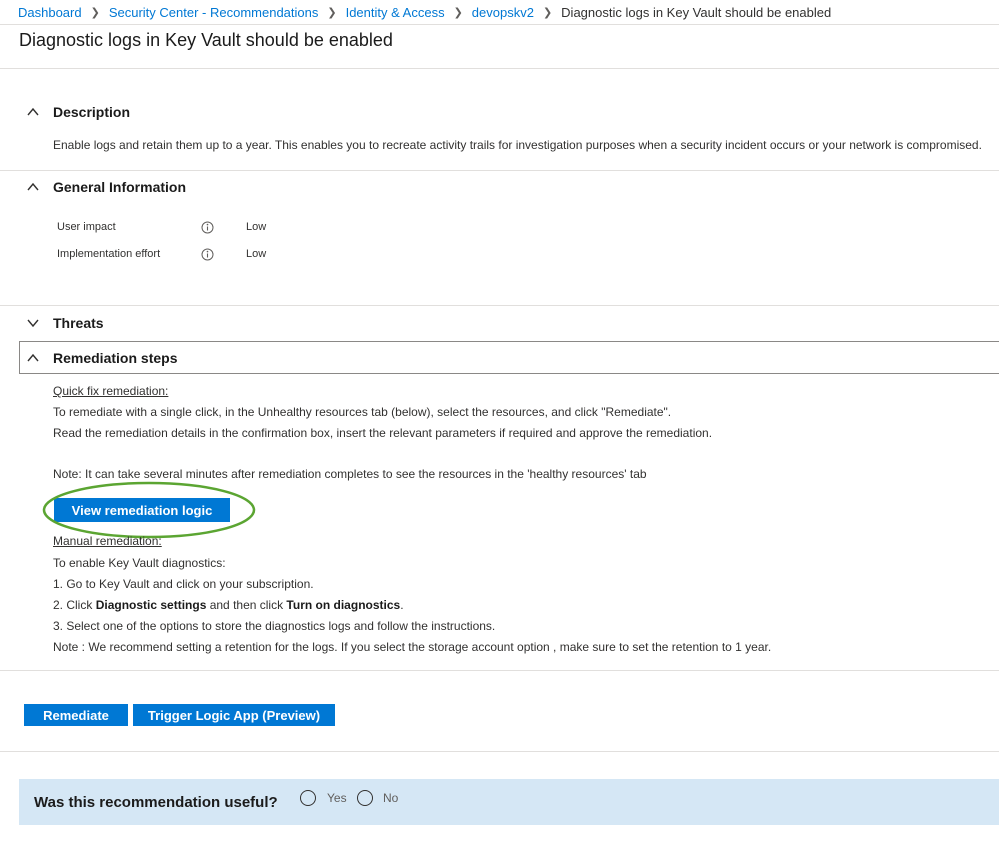 This screenshot has width=999, height=844. Describe the element at coordinates (395, 12) in the screenshot. I see `breadcrumb-identity-access: Identity & Access` at that location.